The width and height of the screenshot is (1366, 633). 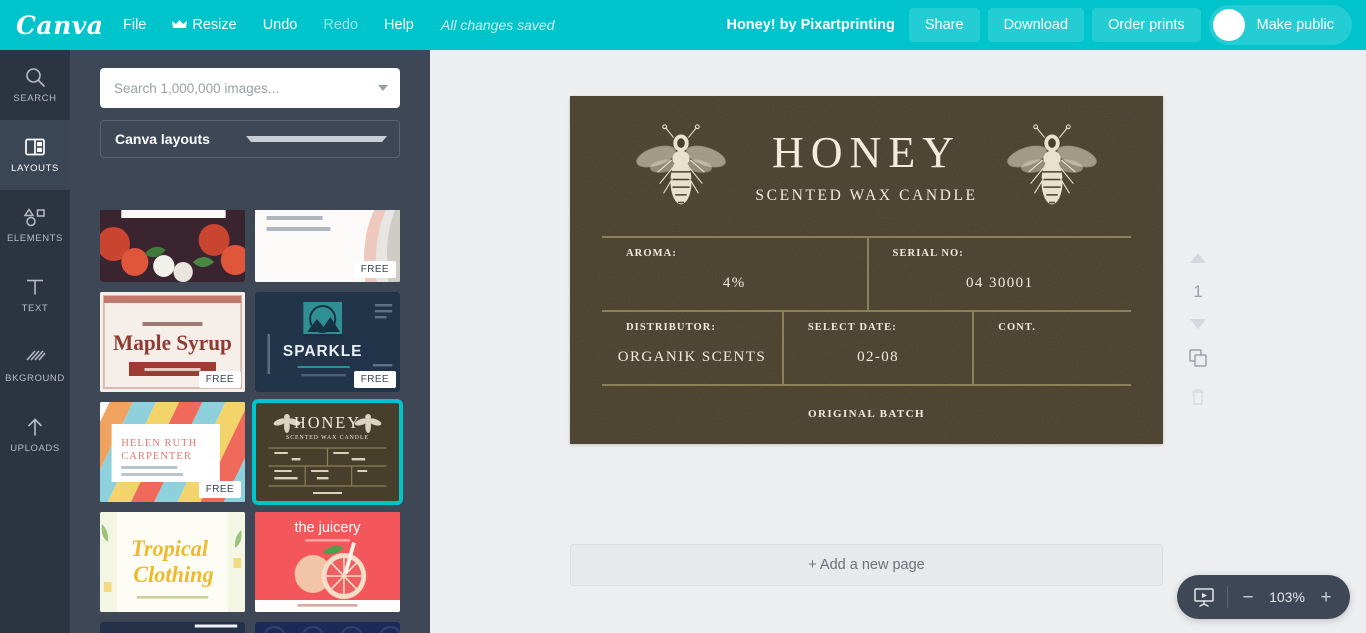 I want to click on sidebar-item-uploads: UPLOADS, so click(x=35, y=435).